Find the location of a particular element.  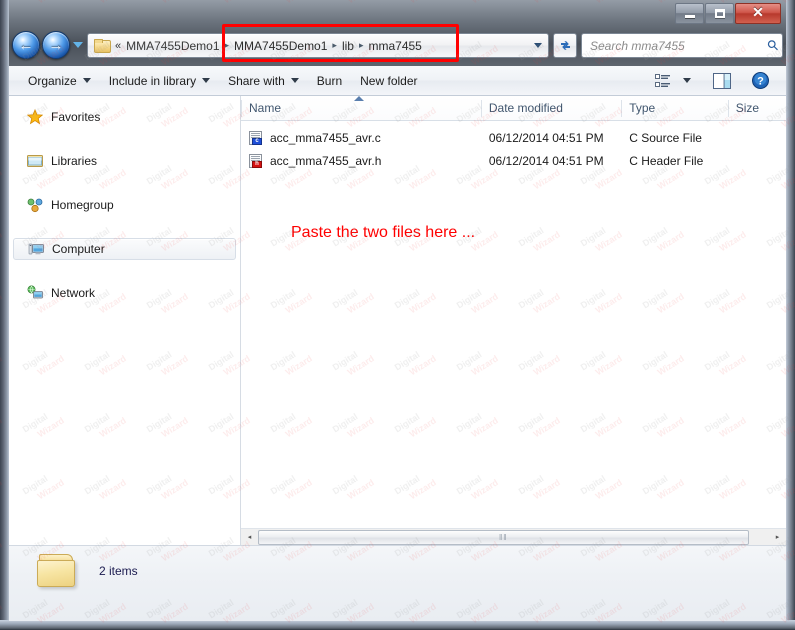

scroll-left-arrow-icon: ◂ is located at coordinates (249, 537).